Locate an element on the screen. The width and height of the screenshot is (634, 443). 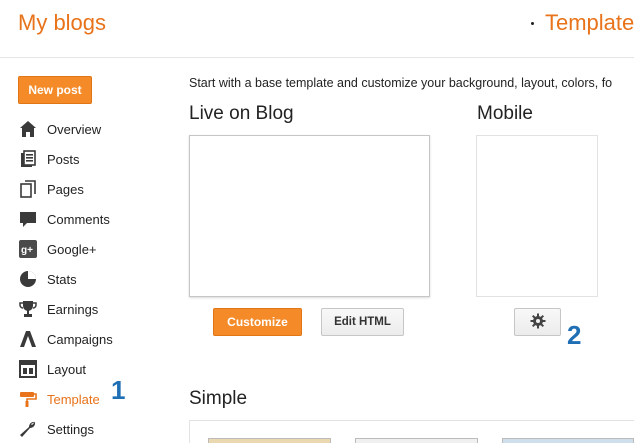
app-title: My blogs is located at coordinates (62, 23).